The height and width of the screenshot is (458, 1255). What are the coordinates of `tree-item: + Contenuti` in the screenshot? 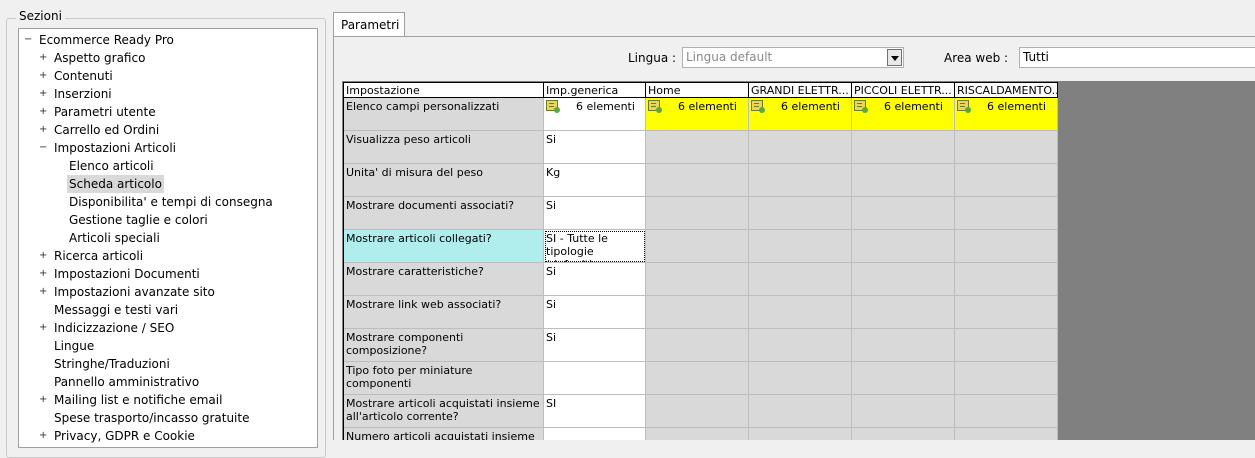 It's located at (168, 76).